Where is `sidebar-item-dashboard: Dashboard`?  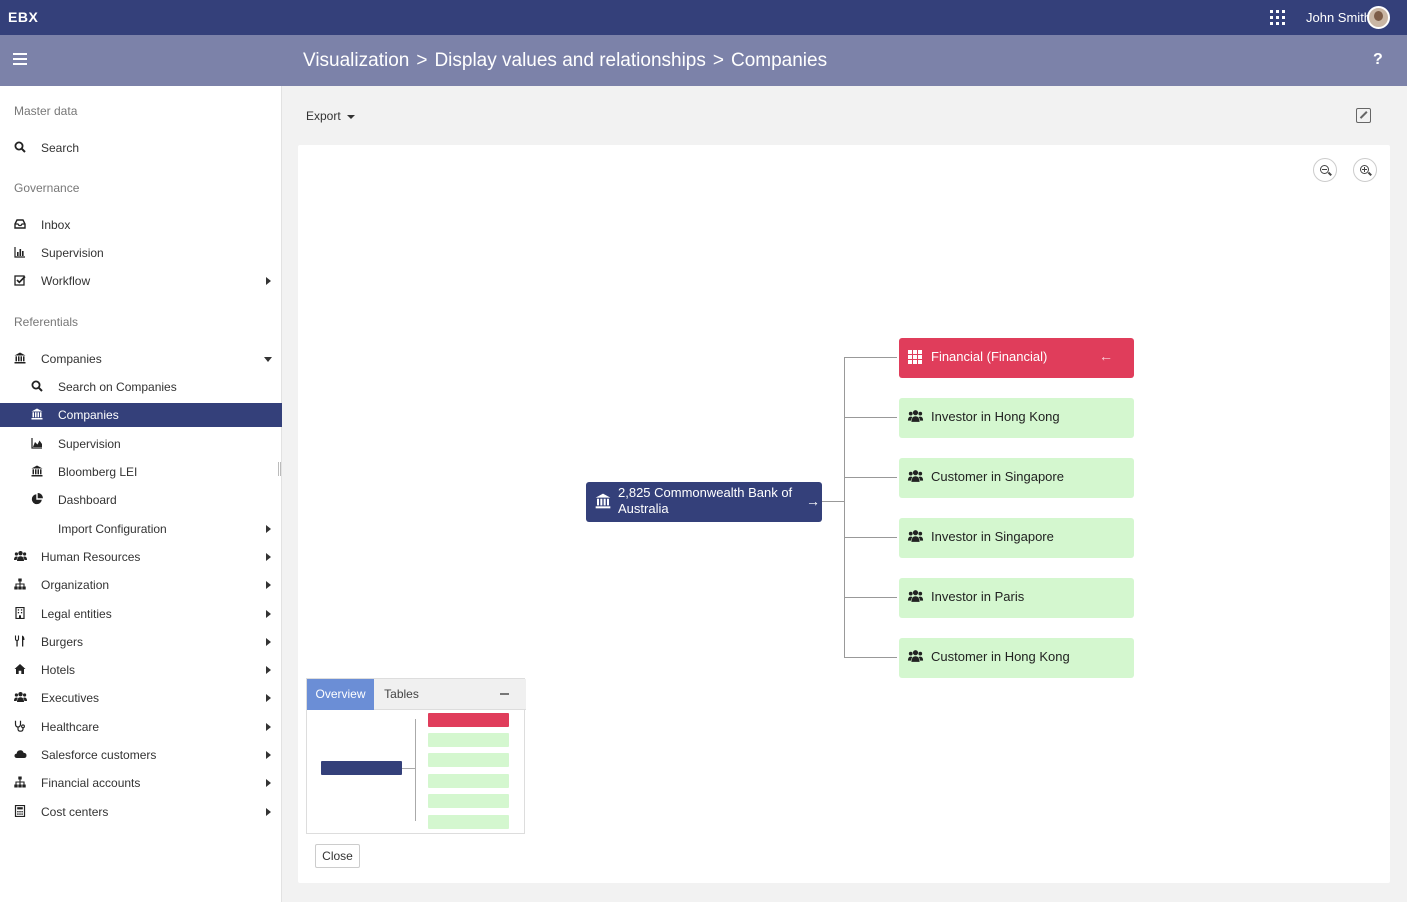 sidebar-item-dashboard: Dashboard is located at coordinates (141, 500).